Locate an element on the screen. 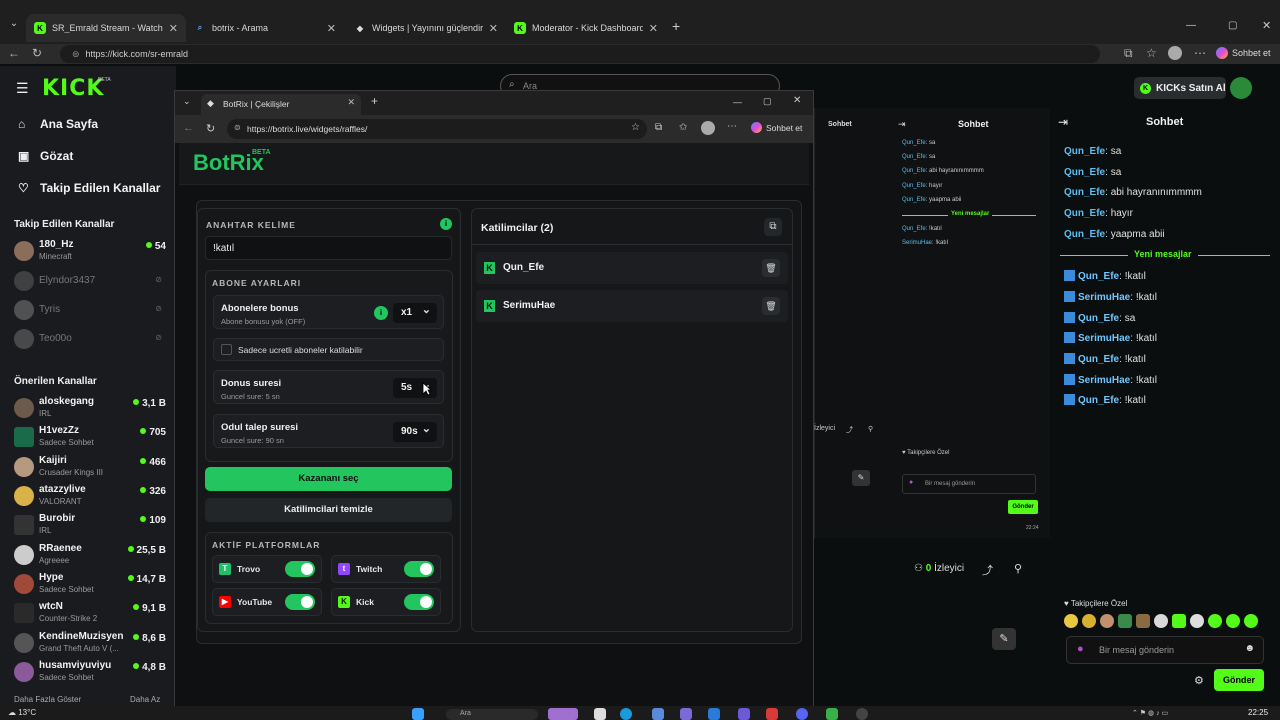 Image resolution: width=1280 pixels, height=720 pixels. widgets-icon is located at coordinates (563, 714).